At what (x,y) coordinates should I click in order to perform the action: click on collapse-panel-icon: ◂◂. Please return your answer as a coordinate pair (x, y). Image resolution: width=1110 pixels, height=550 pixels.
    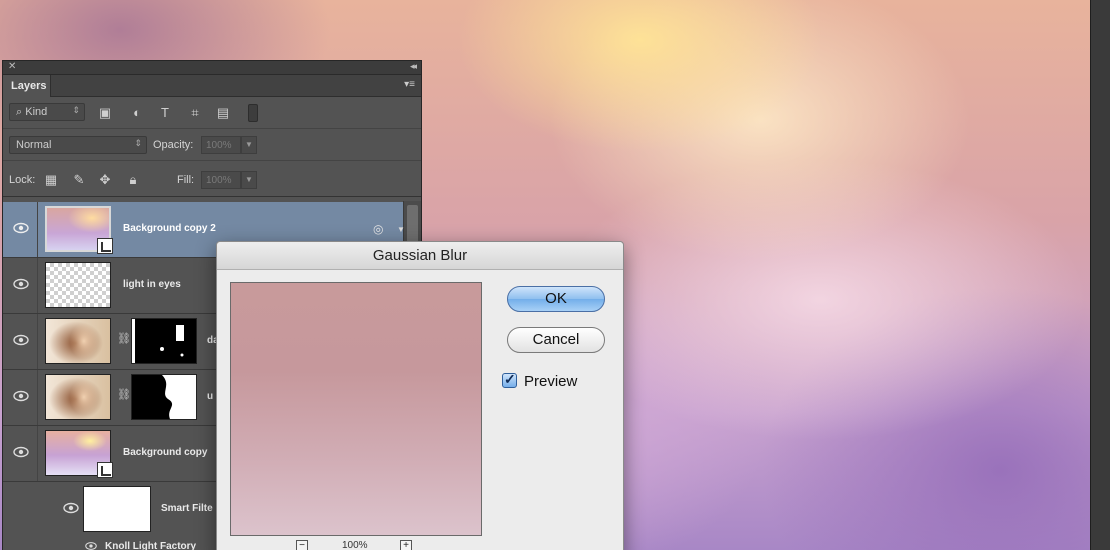
    Looking at the image, I should click on (413, 66).